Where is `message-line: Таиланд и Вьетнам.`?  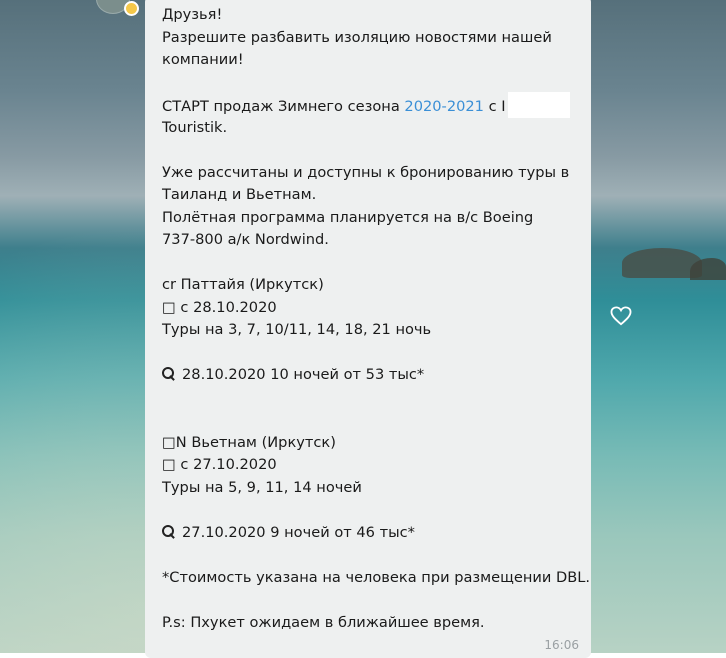
message-line: Таиланд и Вьетнам. is located at coordinates (239, 194).